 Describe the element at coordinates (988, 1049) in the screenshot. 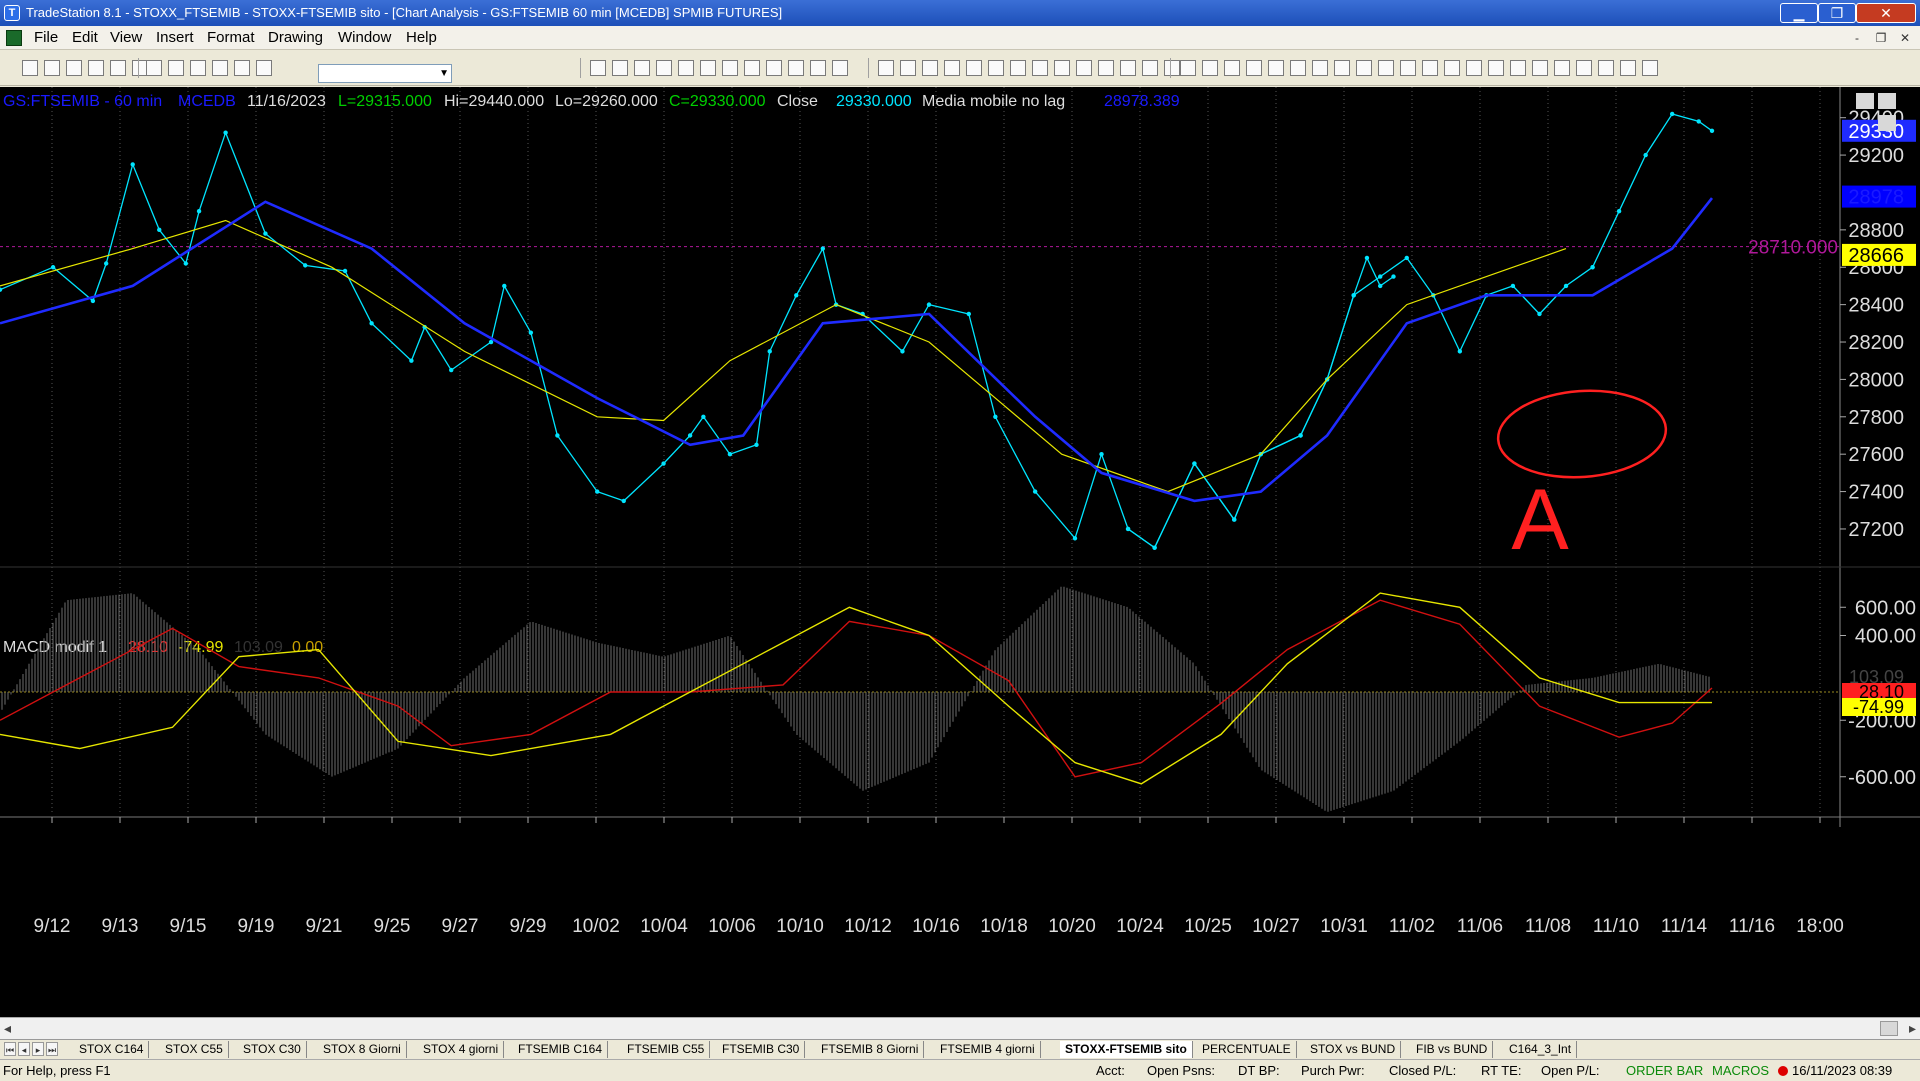

I see `workspace-tab: FTSEMIB 4 giorni` at that location.